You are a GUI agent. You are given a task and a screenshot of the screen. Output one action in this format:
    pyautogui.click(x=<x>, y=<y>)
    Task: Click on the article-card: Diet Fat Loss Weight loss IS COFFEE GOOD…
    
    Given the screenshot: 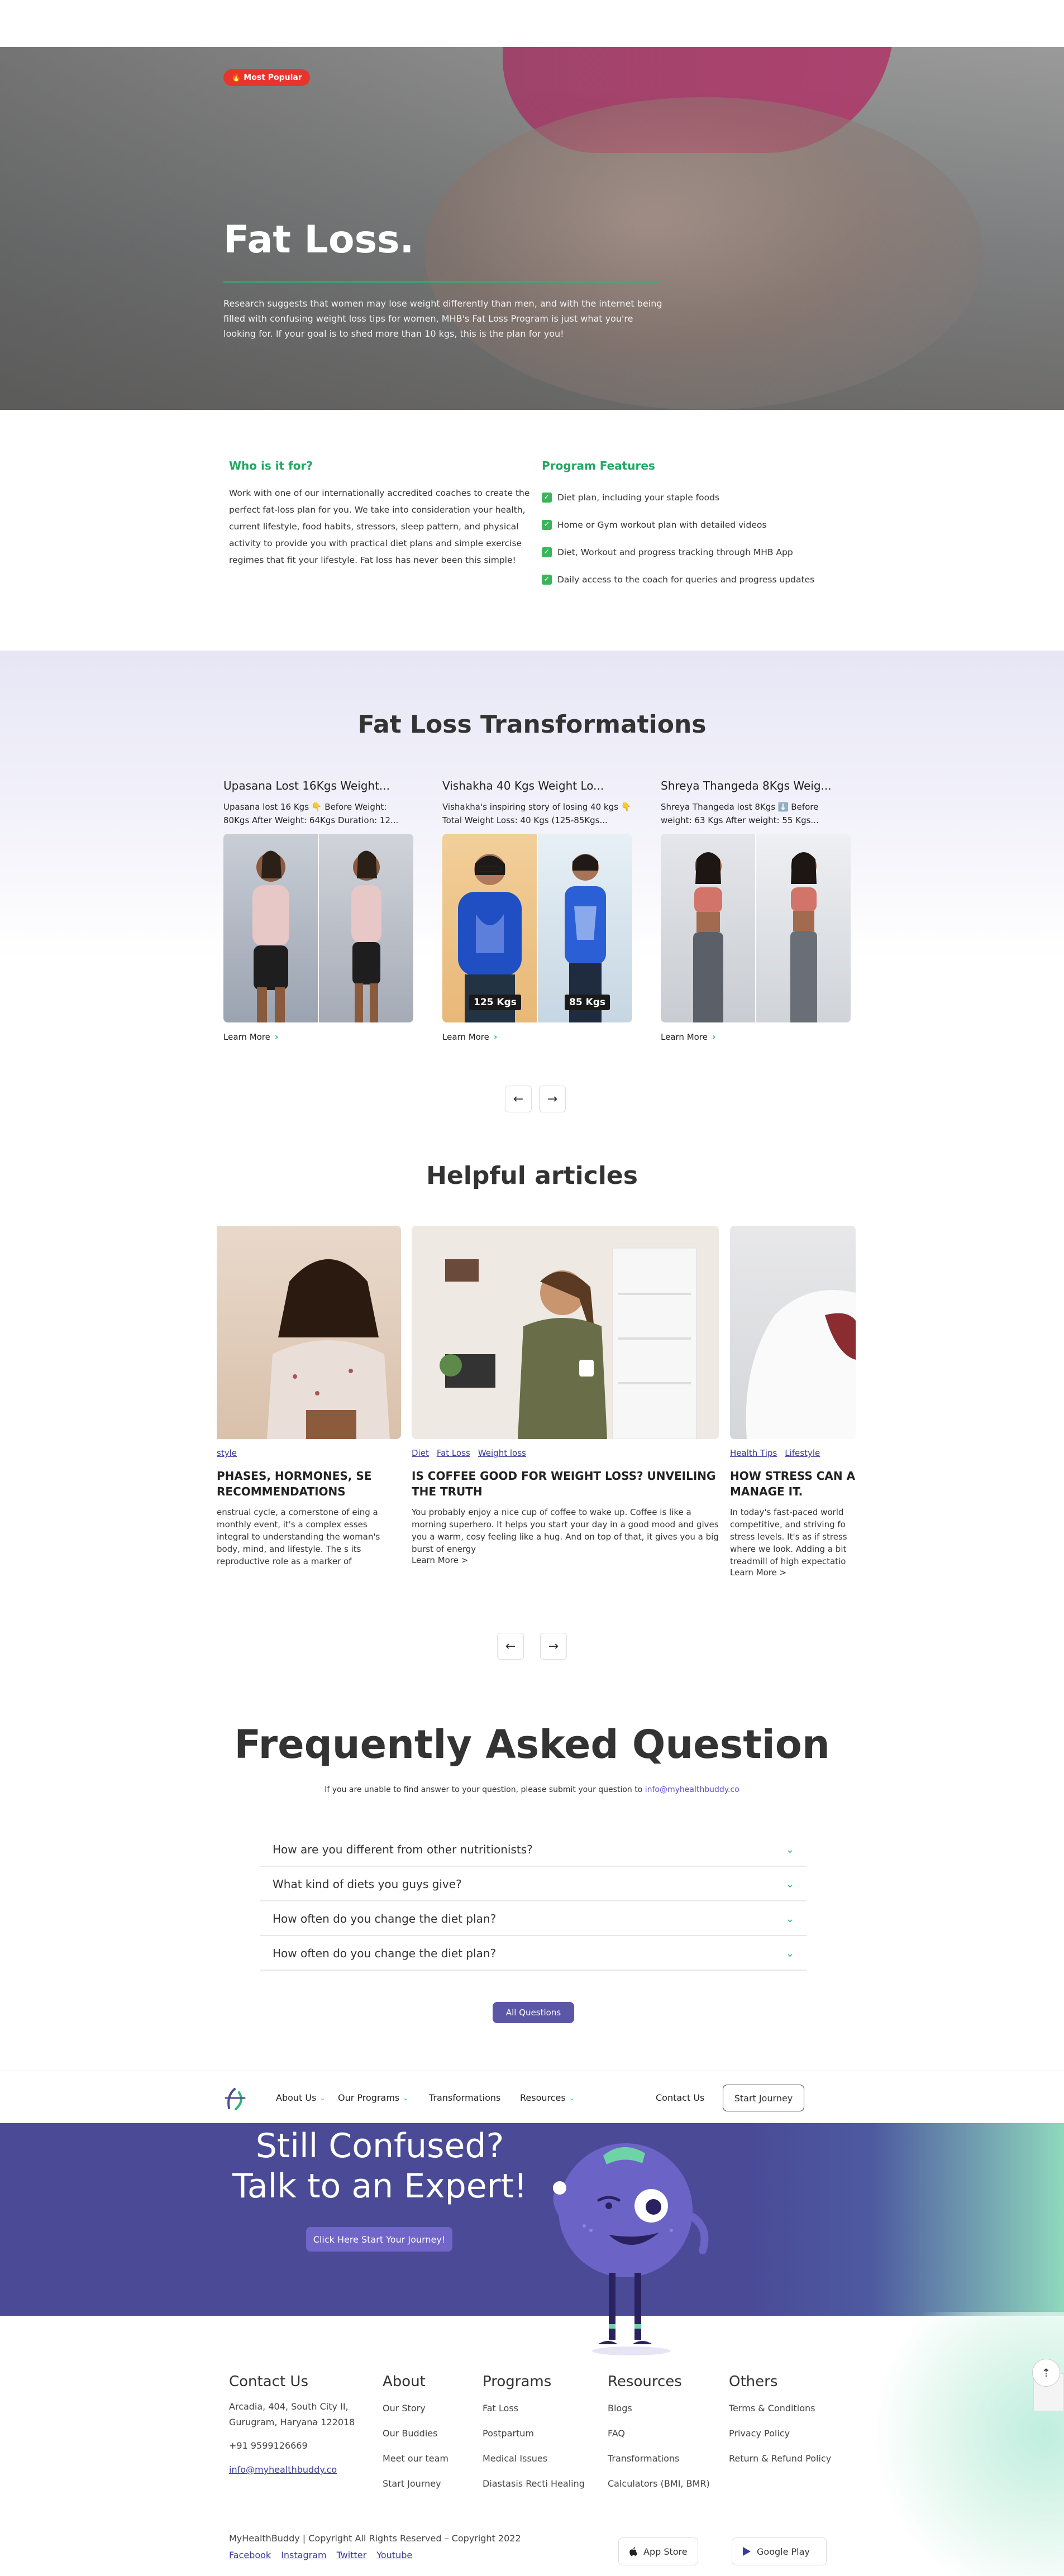 What is the action you would take?
    pyautogui.click(x=565, y=1395)
    